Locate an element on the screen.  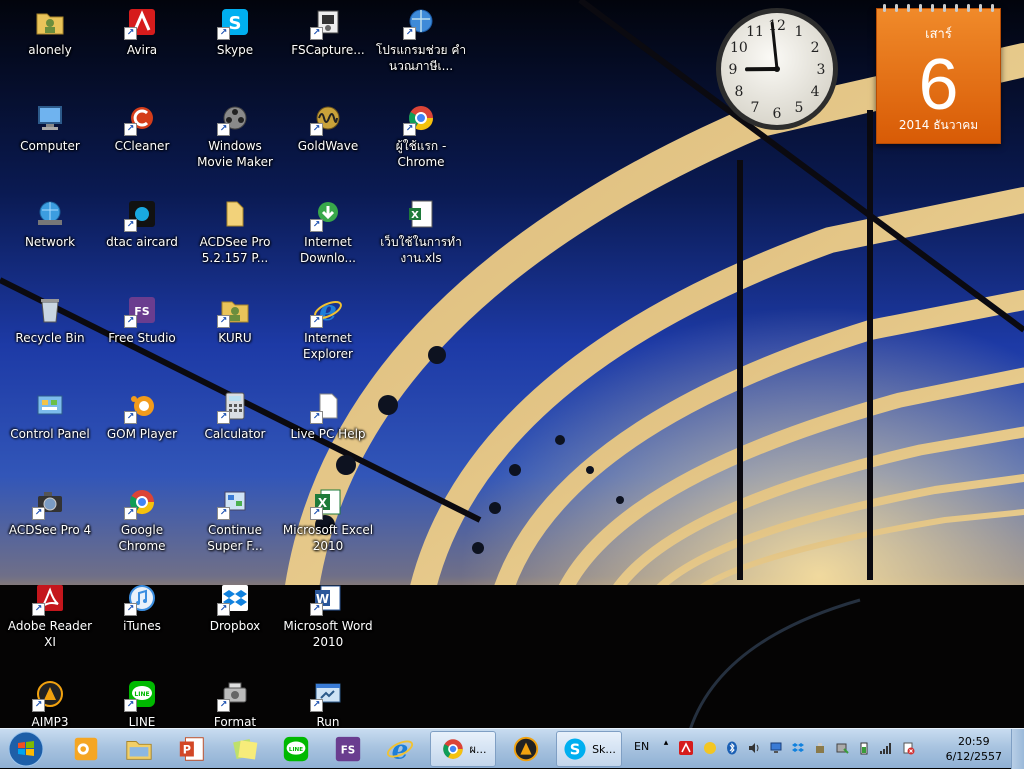
desktop-icon-freestudio: FS↗ Free Studio is located at coordinates (142, 320).